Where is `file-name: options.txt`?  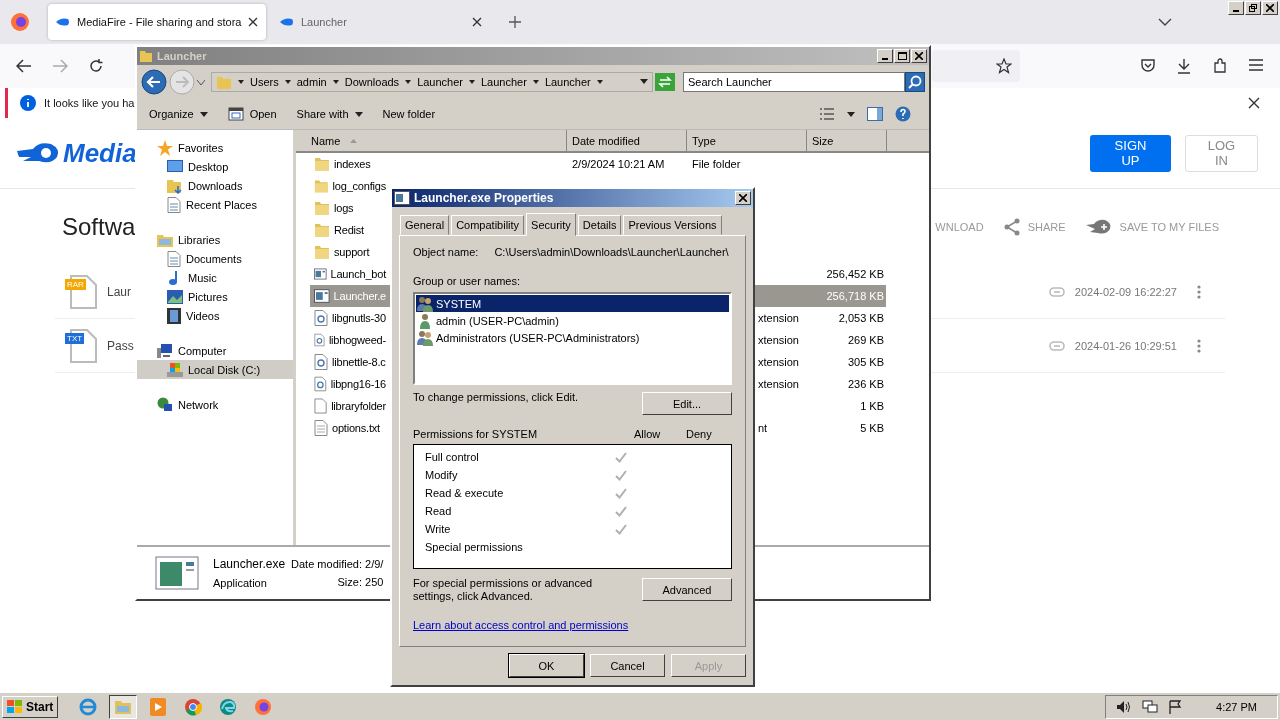 file-name: options.txt is located at coordinates (348, 428).